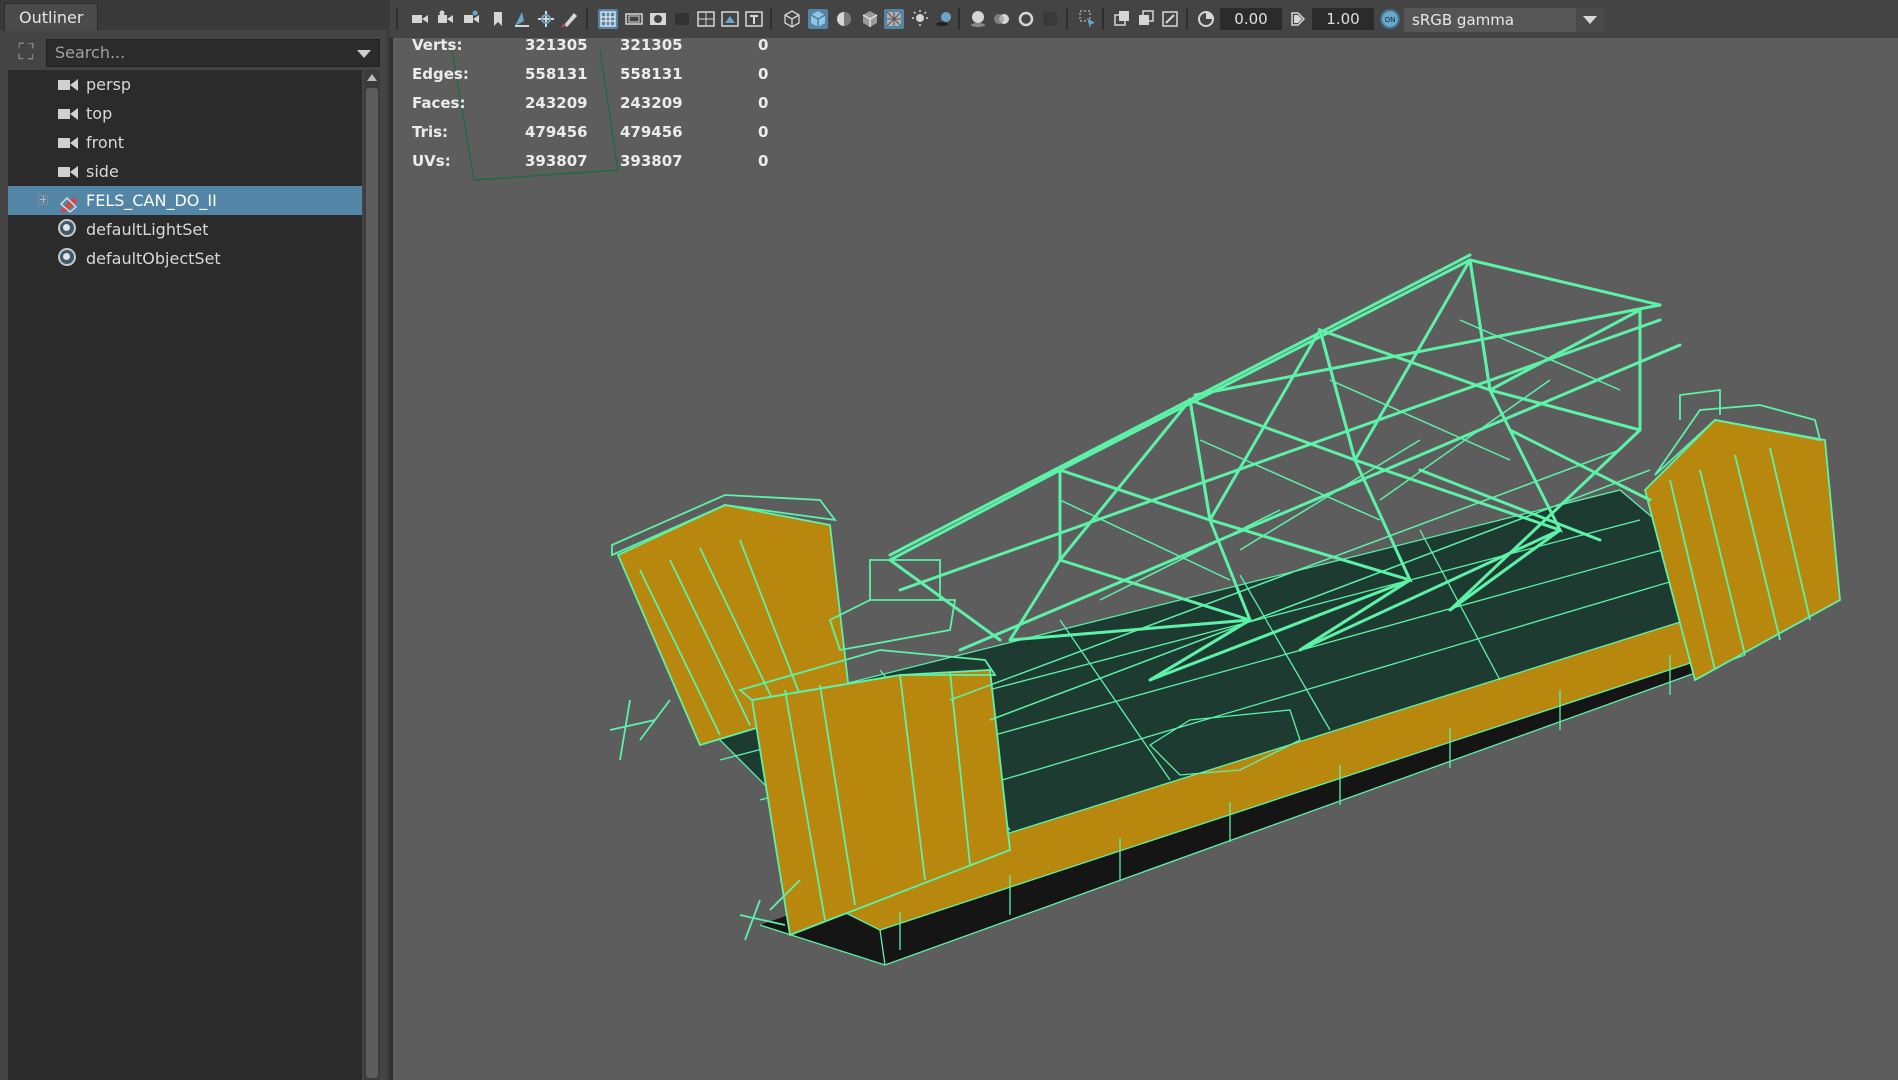 Image resolution: width=1898 pixels, height=1080 pixels. Describe the element at coordinates (570, 19) in the screenshot. I see `grease-pencil-icon` at that location.